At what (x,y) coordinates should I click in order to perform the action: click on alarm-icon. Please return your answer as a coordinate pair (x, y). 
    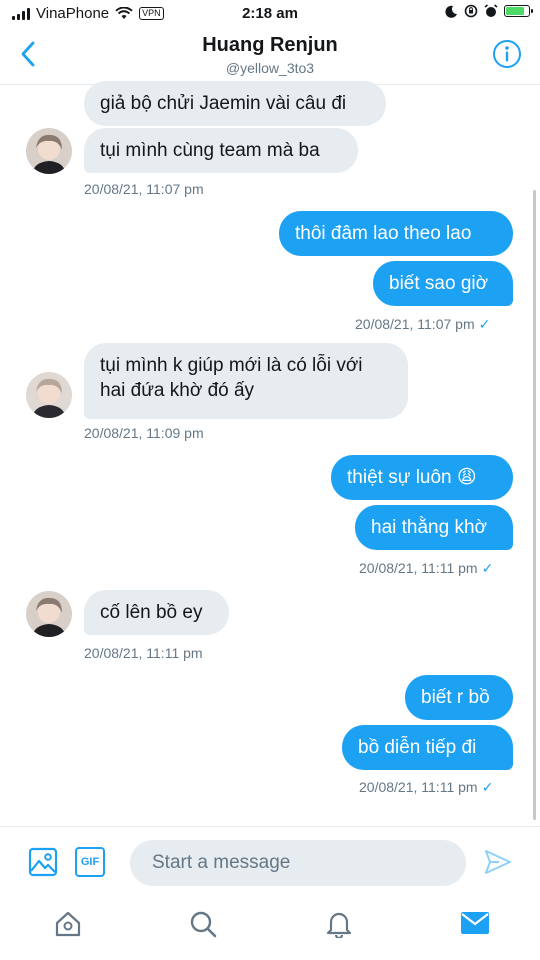
    Looking at the image, I should click on (491, 10).